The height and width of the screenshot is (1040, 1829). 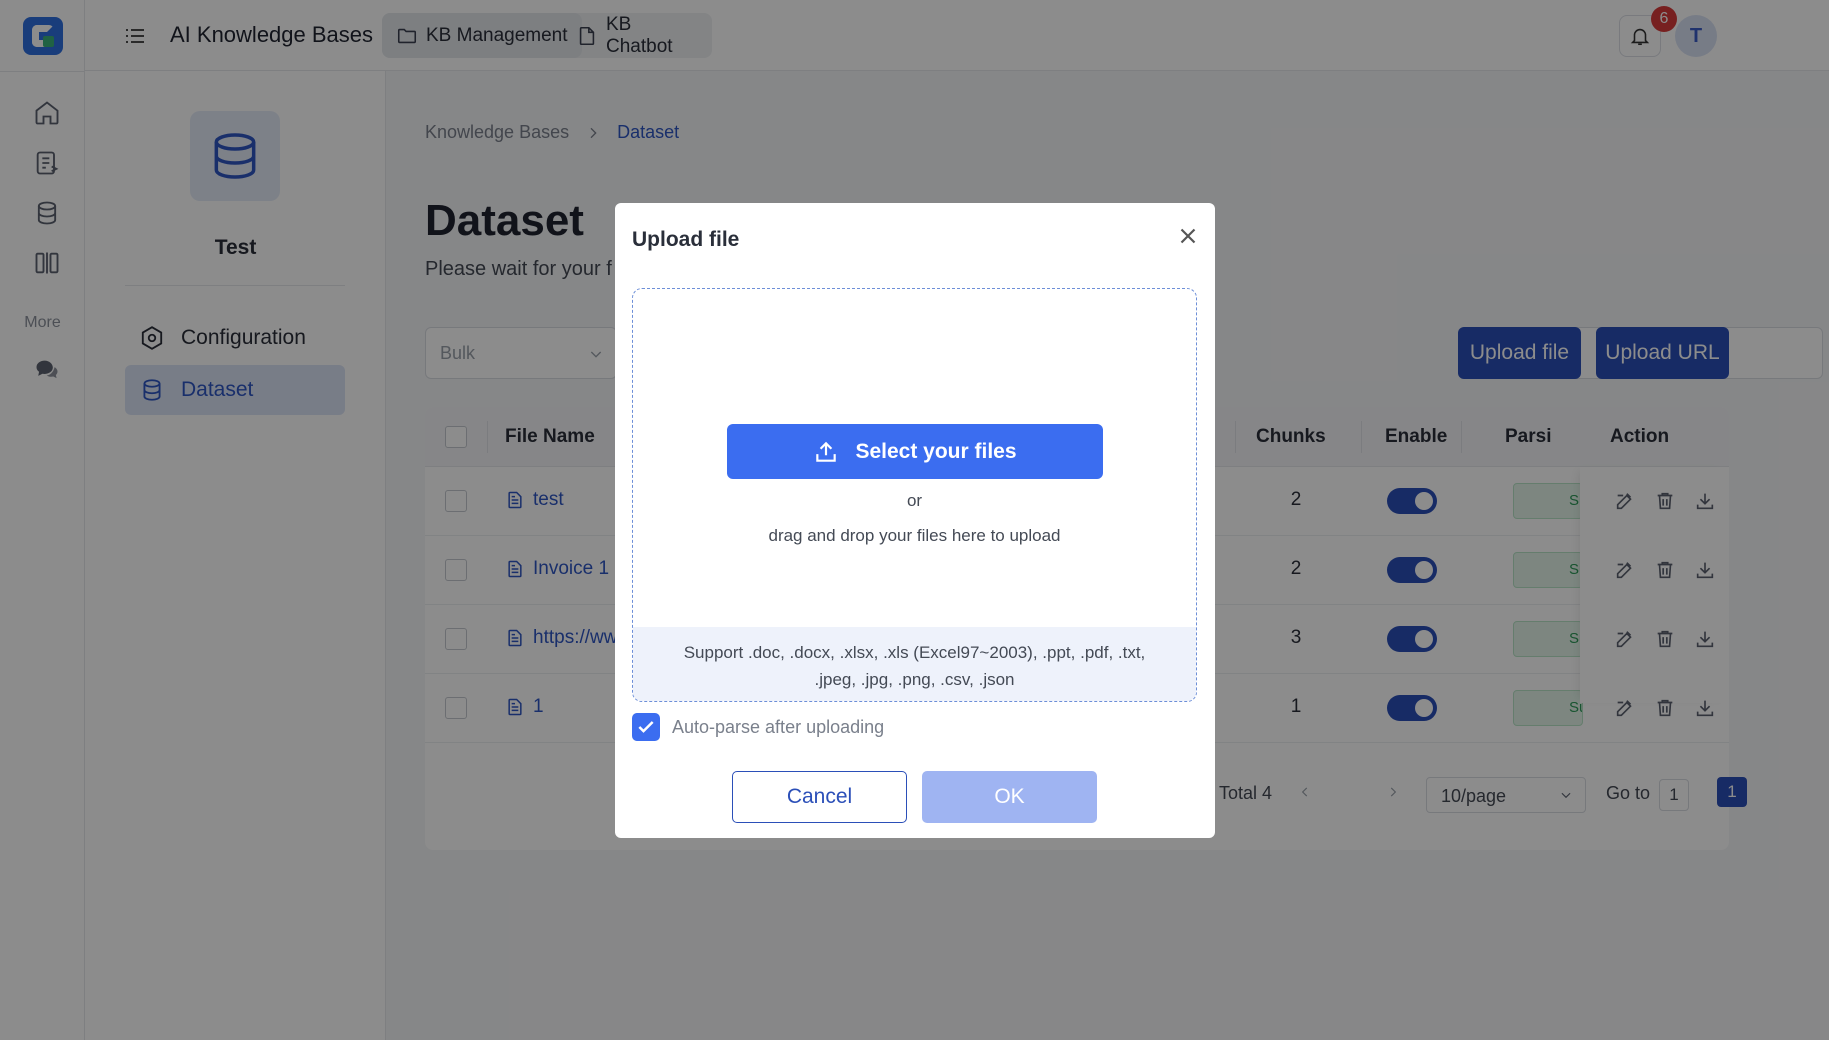 I want to click on upload-icon, so click(x=826, y=452).